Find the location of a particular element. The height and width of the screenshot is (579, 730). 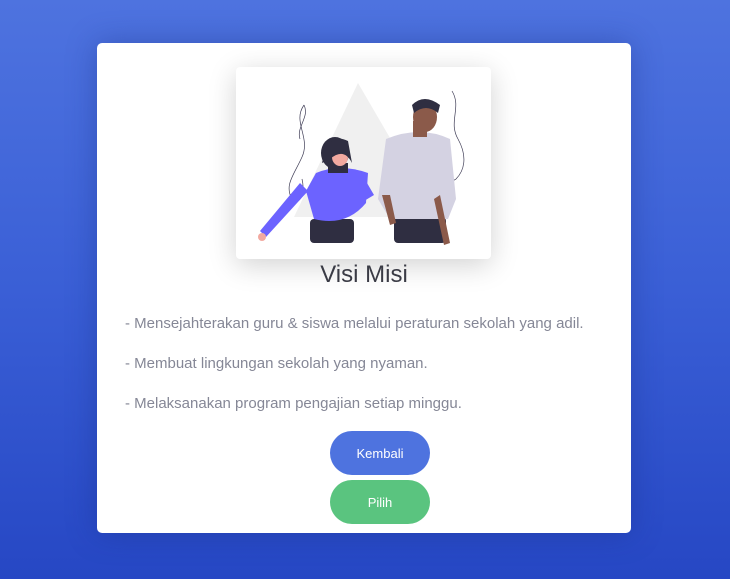

people-illustration-icon is located at coordinates (361, 164).